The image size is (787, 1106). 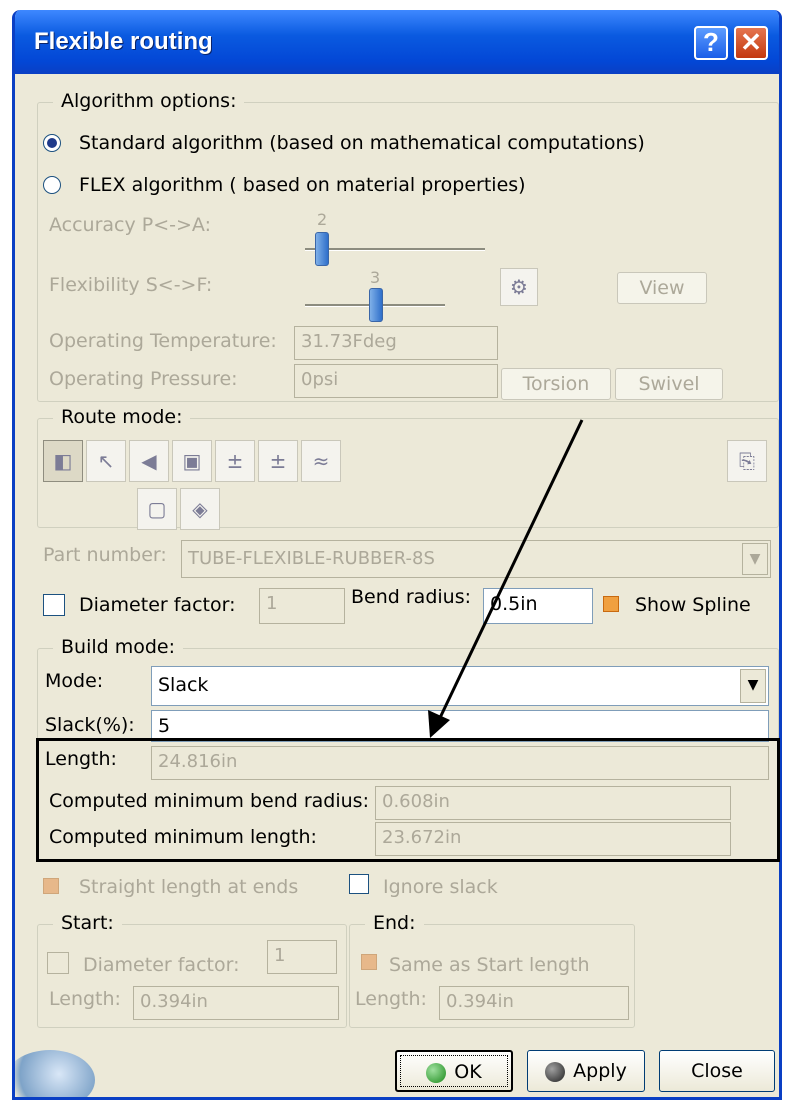 What do you see at coordinates (506, 578) in the screenshot?
I see `annotation-arrow` at bounding box center [506, 578].